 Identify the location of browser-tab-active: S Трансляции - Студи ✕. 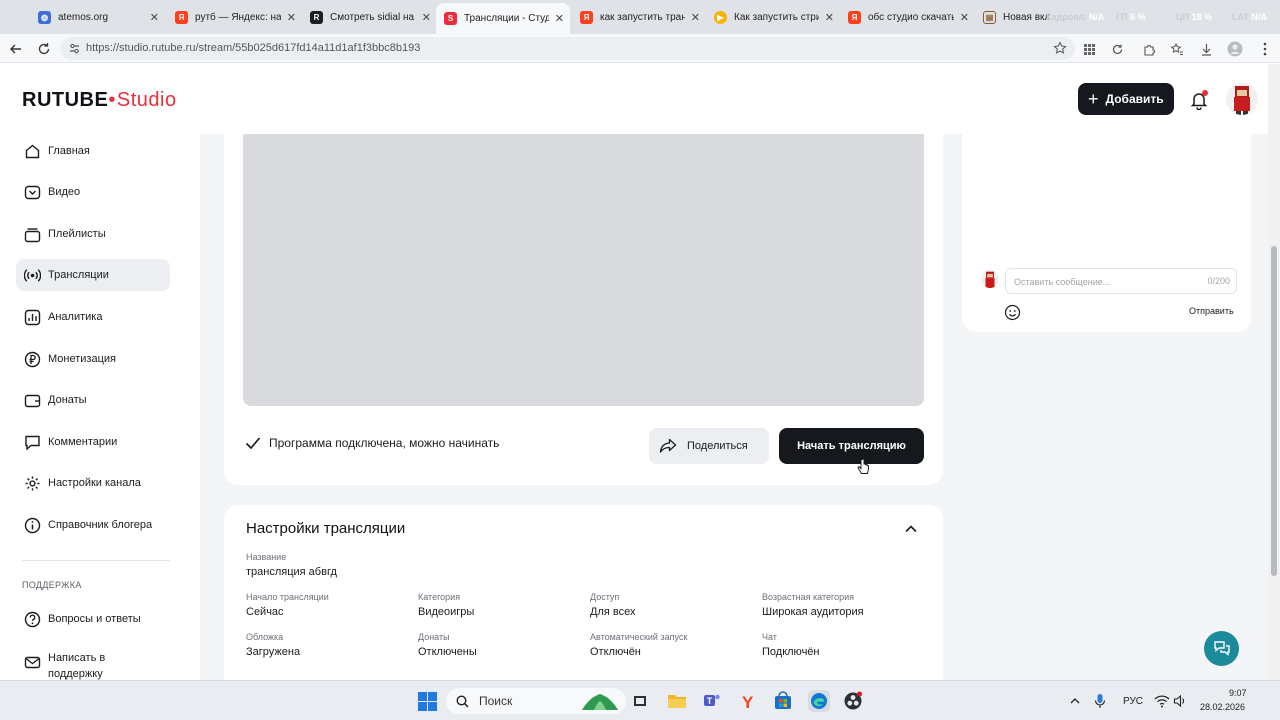
(503, 18).